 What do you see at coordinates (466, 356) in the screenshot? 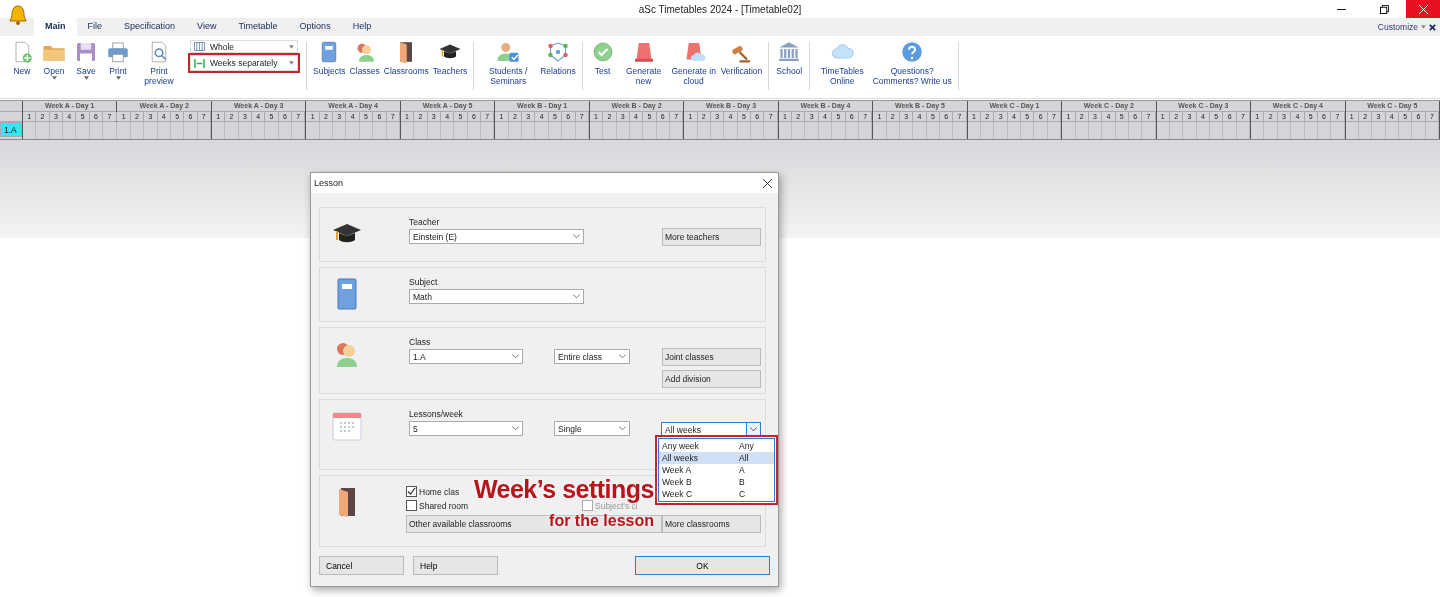
I see `class-dropdown: 1.A` at bounding box center [466, 356].